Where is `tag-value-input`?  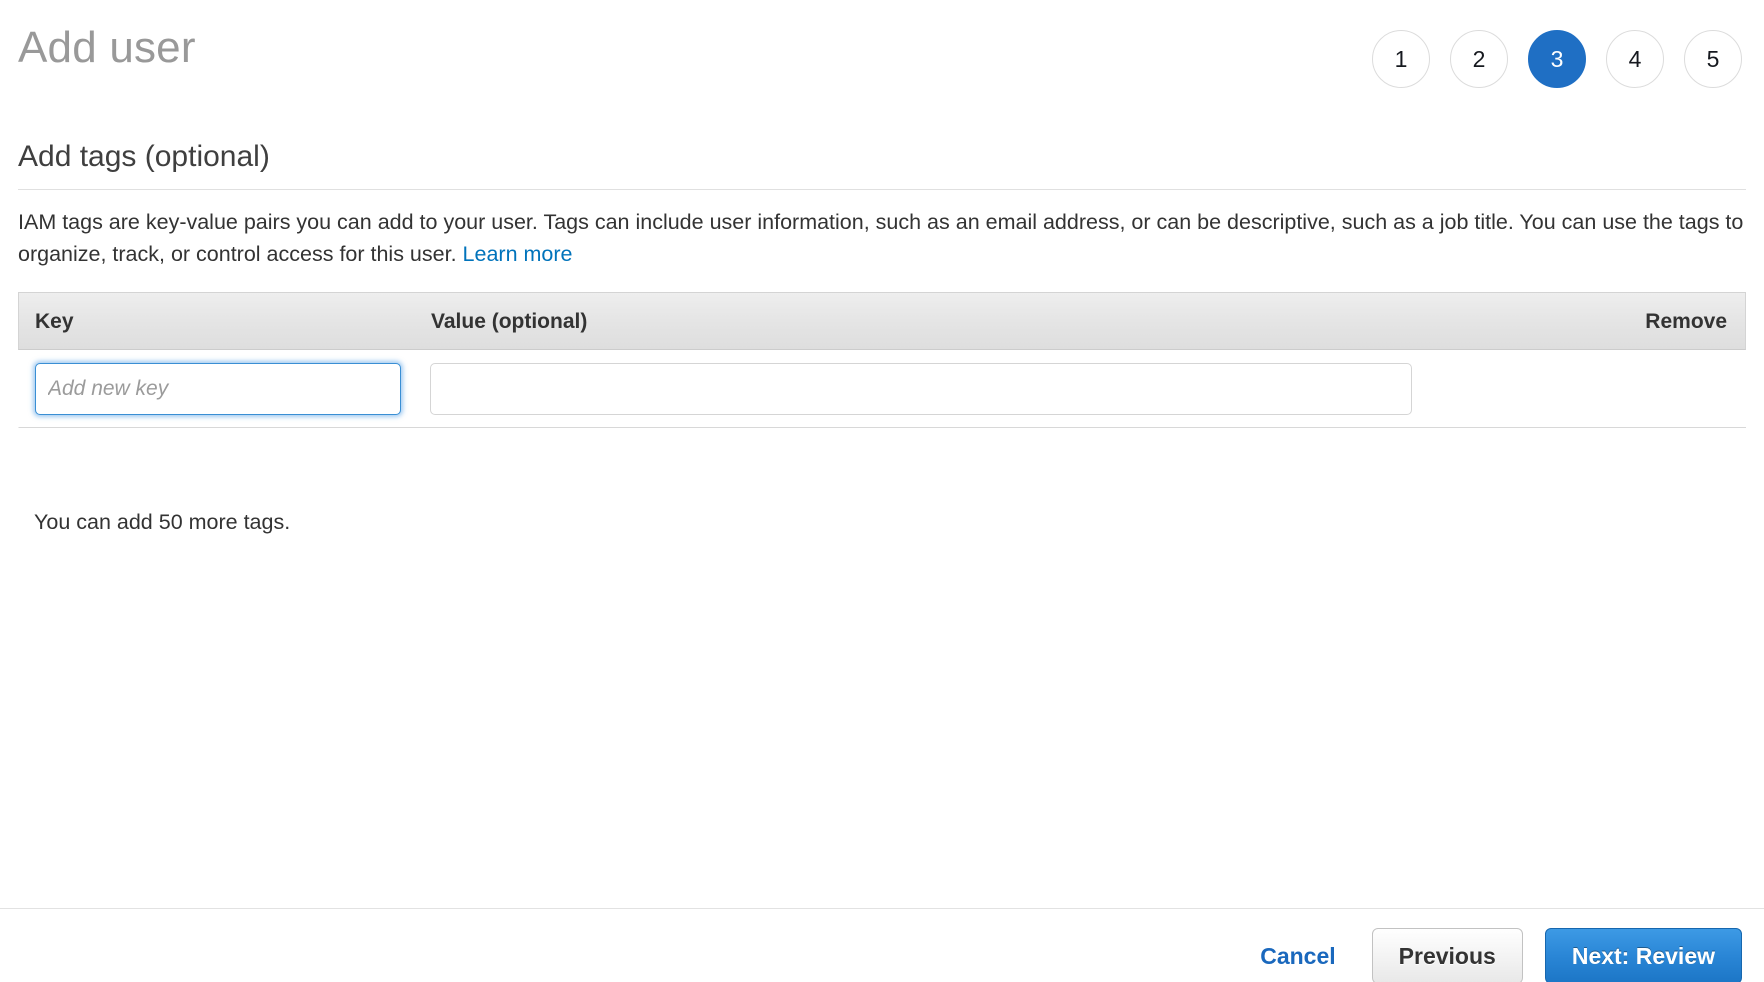
tag-value-input is located at coordinates (921, 388).